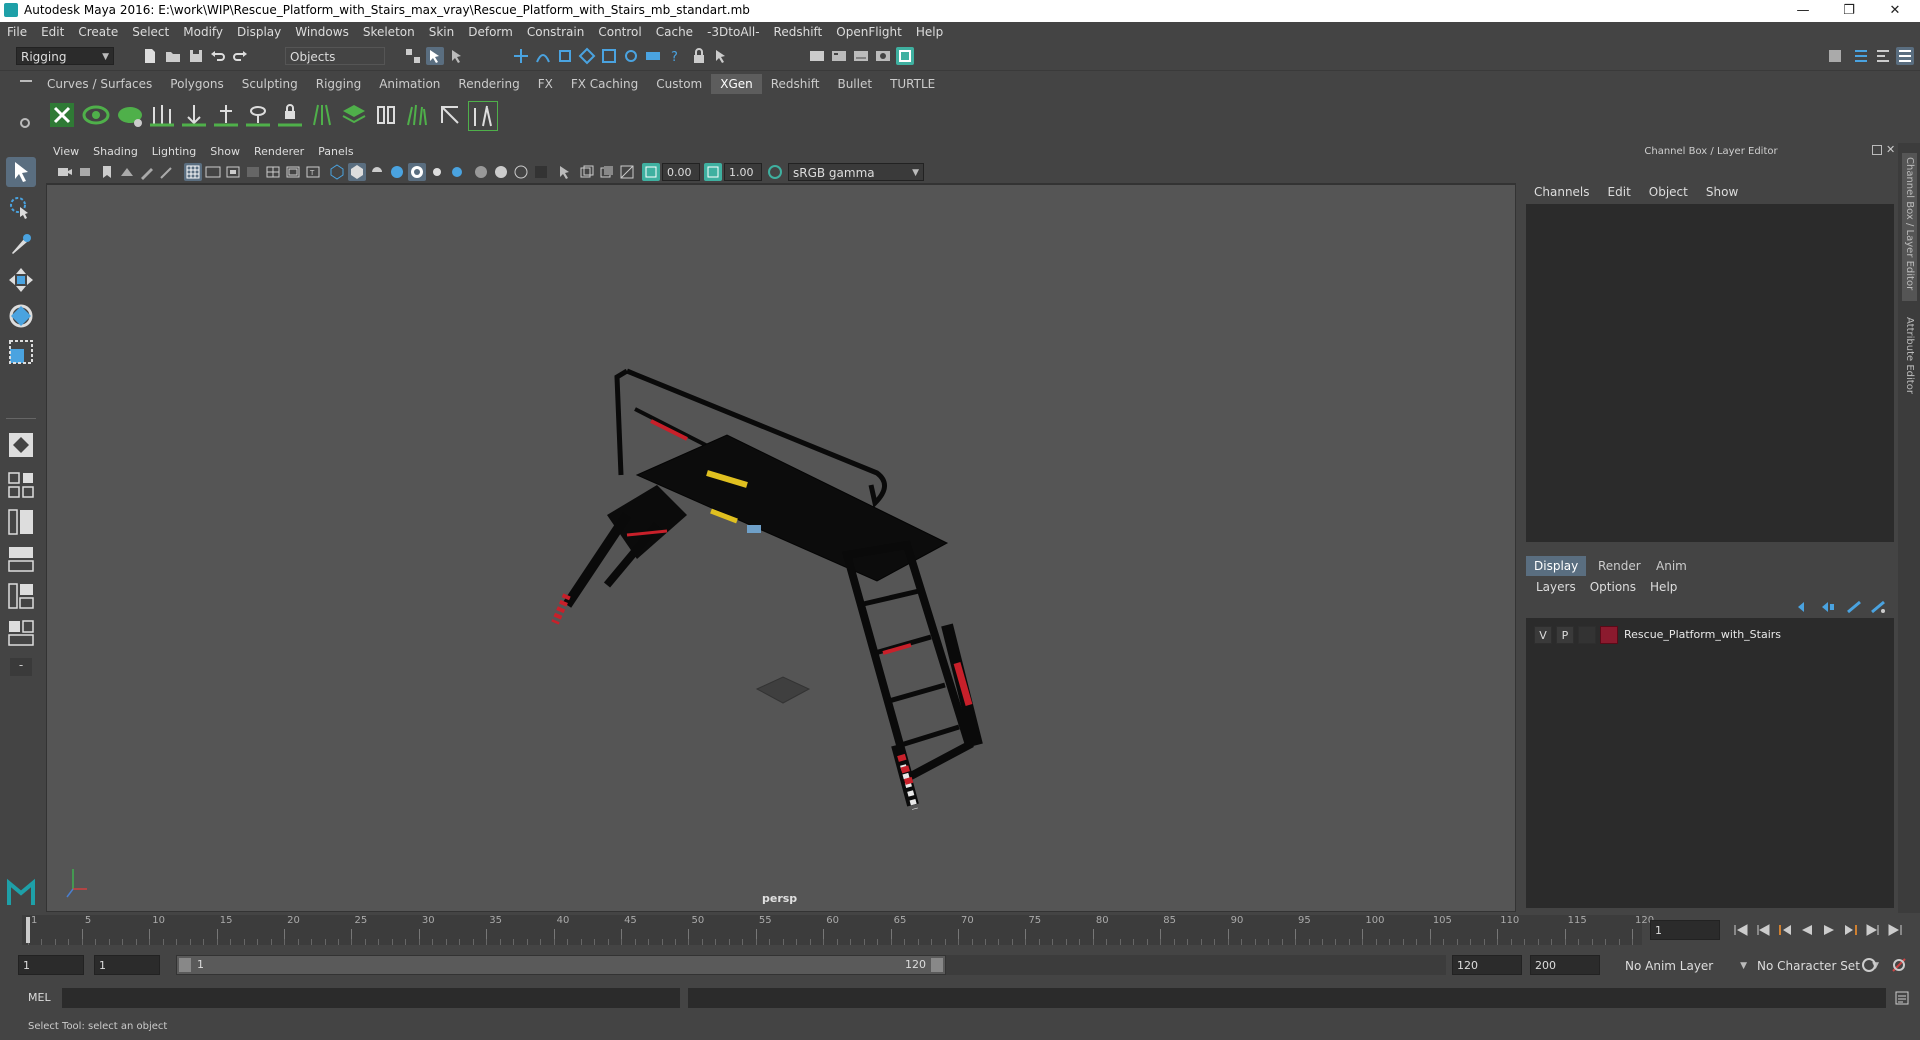  What do you see at coordinates (1835, 56) in the screenshot?
I see `modeling-toolkit-icon` at bounding box center [1835, 56].